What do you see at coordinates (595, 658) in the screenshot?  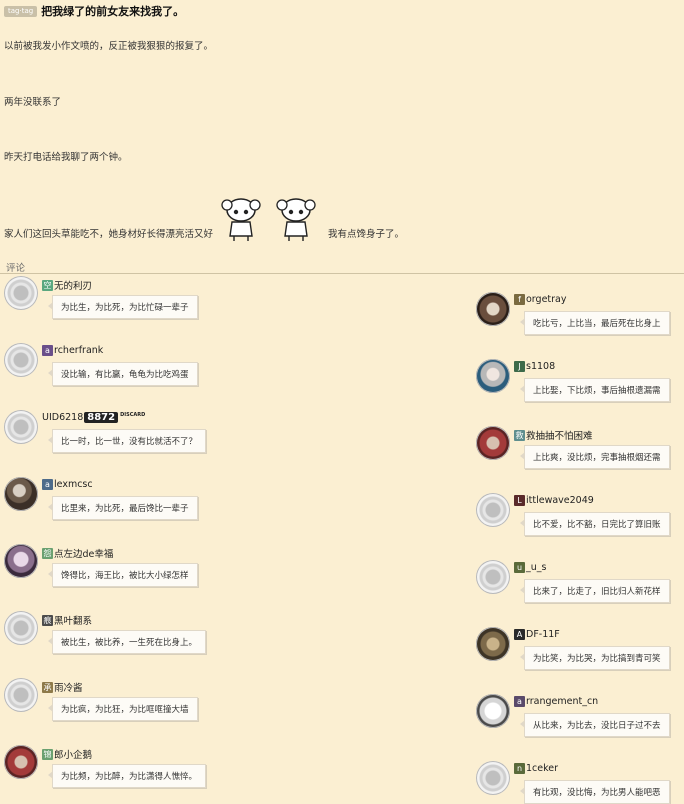 I see `comment-bubble: 为比笑，为比哭，为比搞到青可笑` at bounding box center [595, 658].